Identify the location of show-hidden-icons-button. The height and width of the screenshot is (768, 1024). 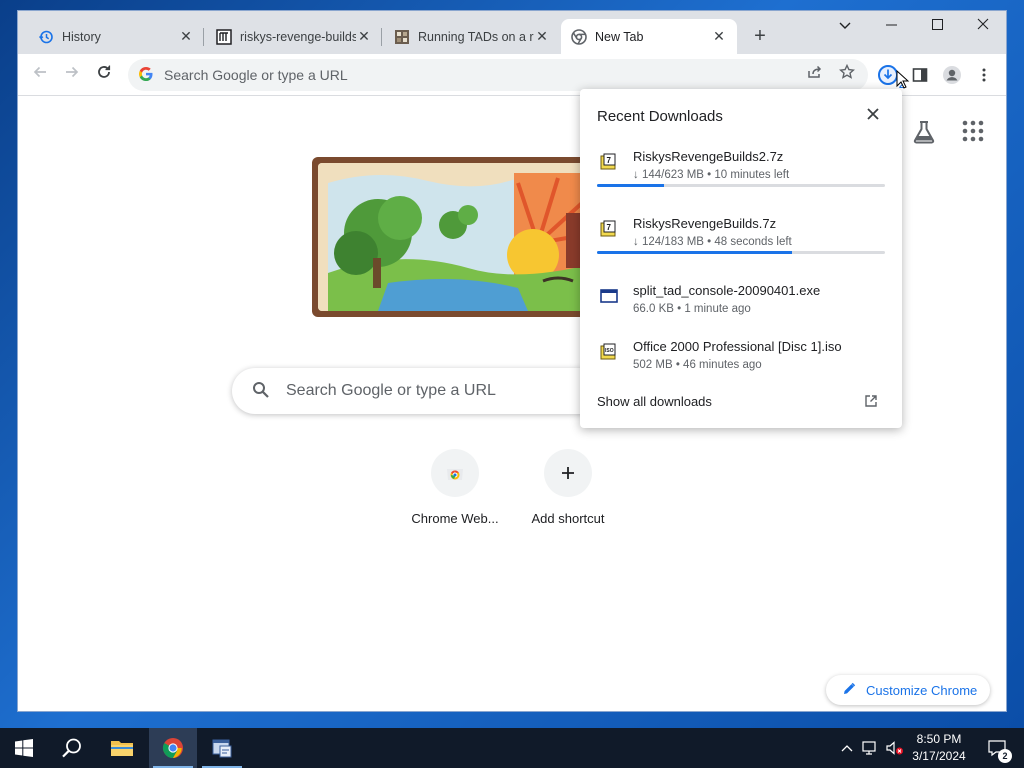
(847, 748).